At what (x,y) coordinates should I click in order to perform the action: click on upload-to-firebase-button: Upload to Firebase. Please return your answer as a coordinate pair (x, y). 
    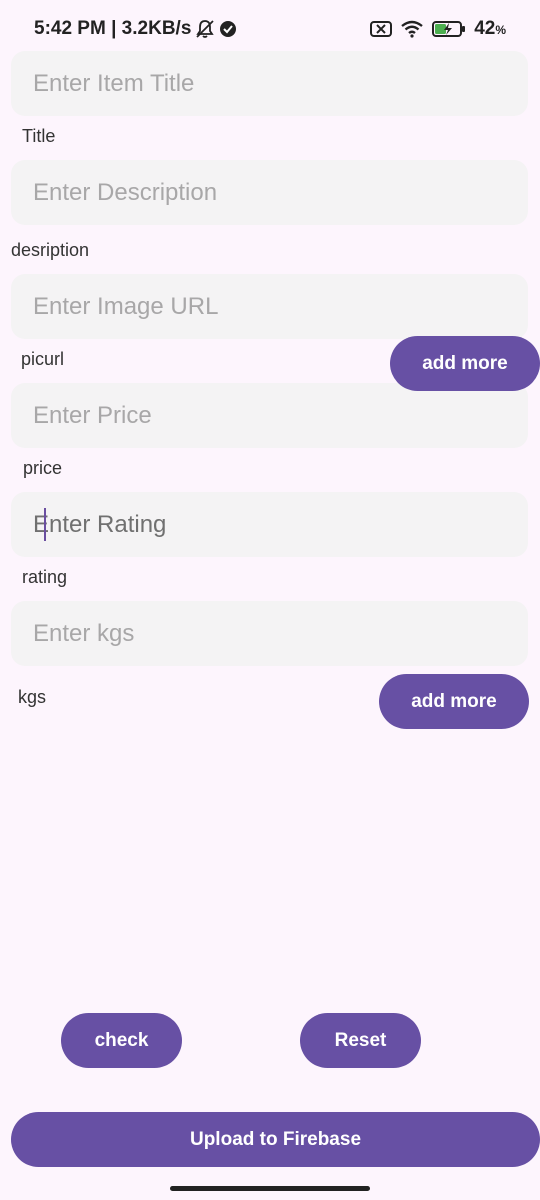
    Looking at the image, I should click on (275, 1139).